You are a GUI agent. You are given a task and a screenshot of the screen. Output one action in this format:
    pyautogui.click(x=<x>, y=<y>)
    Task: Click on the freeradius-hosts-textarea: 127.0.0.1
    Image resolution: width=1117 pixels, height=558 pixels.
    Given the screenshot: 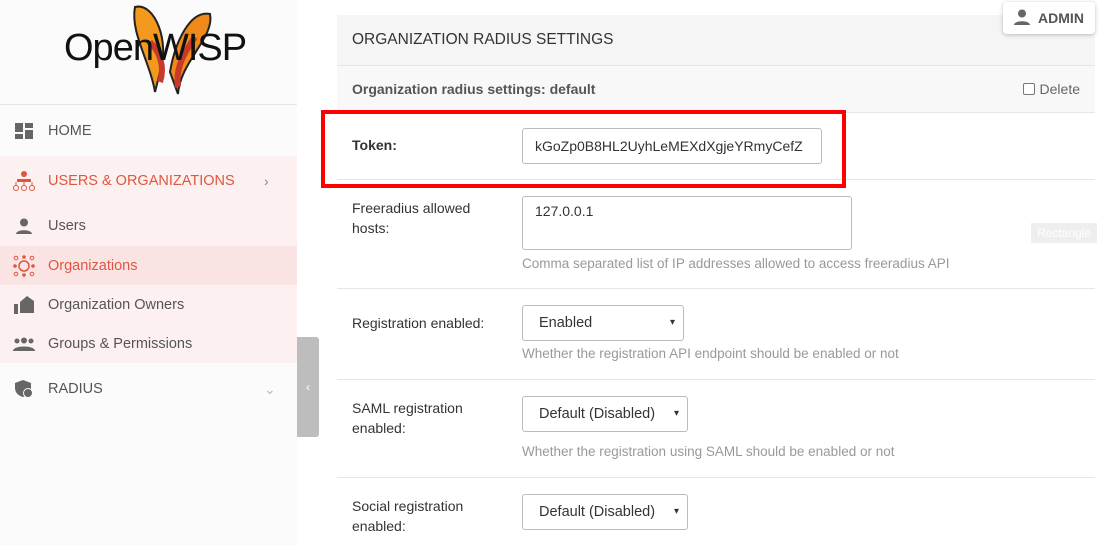 What is the action you would take?
    pyautogui.click(x=687, y=223)
    